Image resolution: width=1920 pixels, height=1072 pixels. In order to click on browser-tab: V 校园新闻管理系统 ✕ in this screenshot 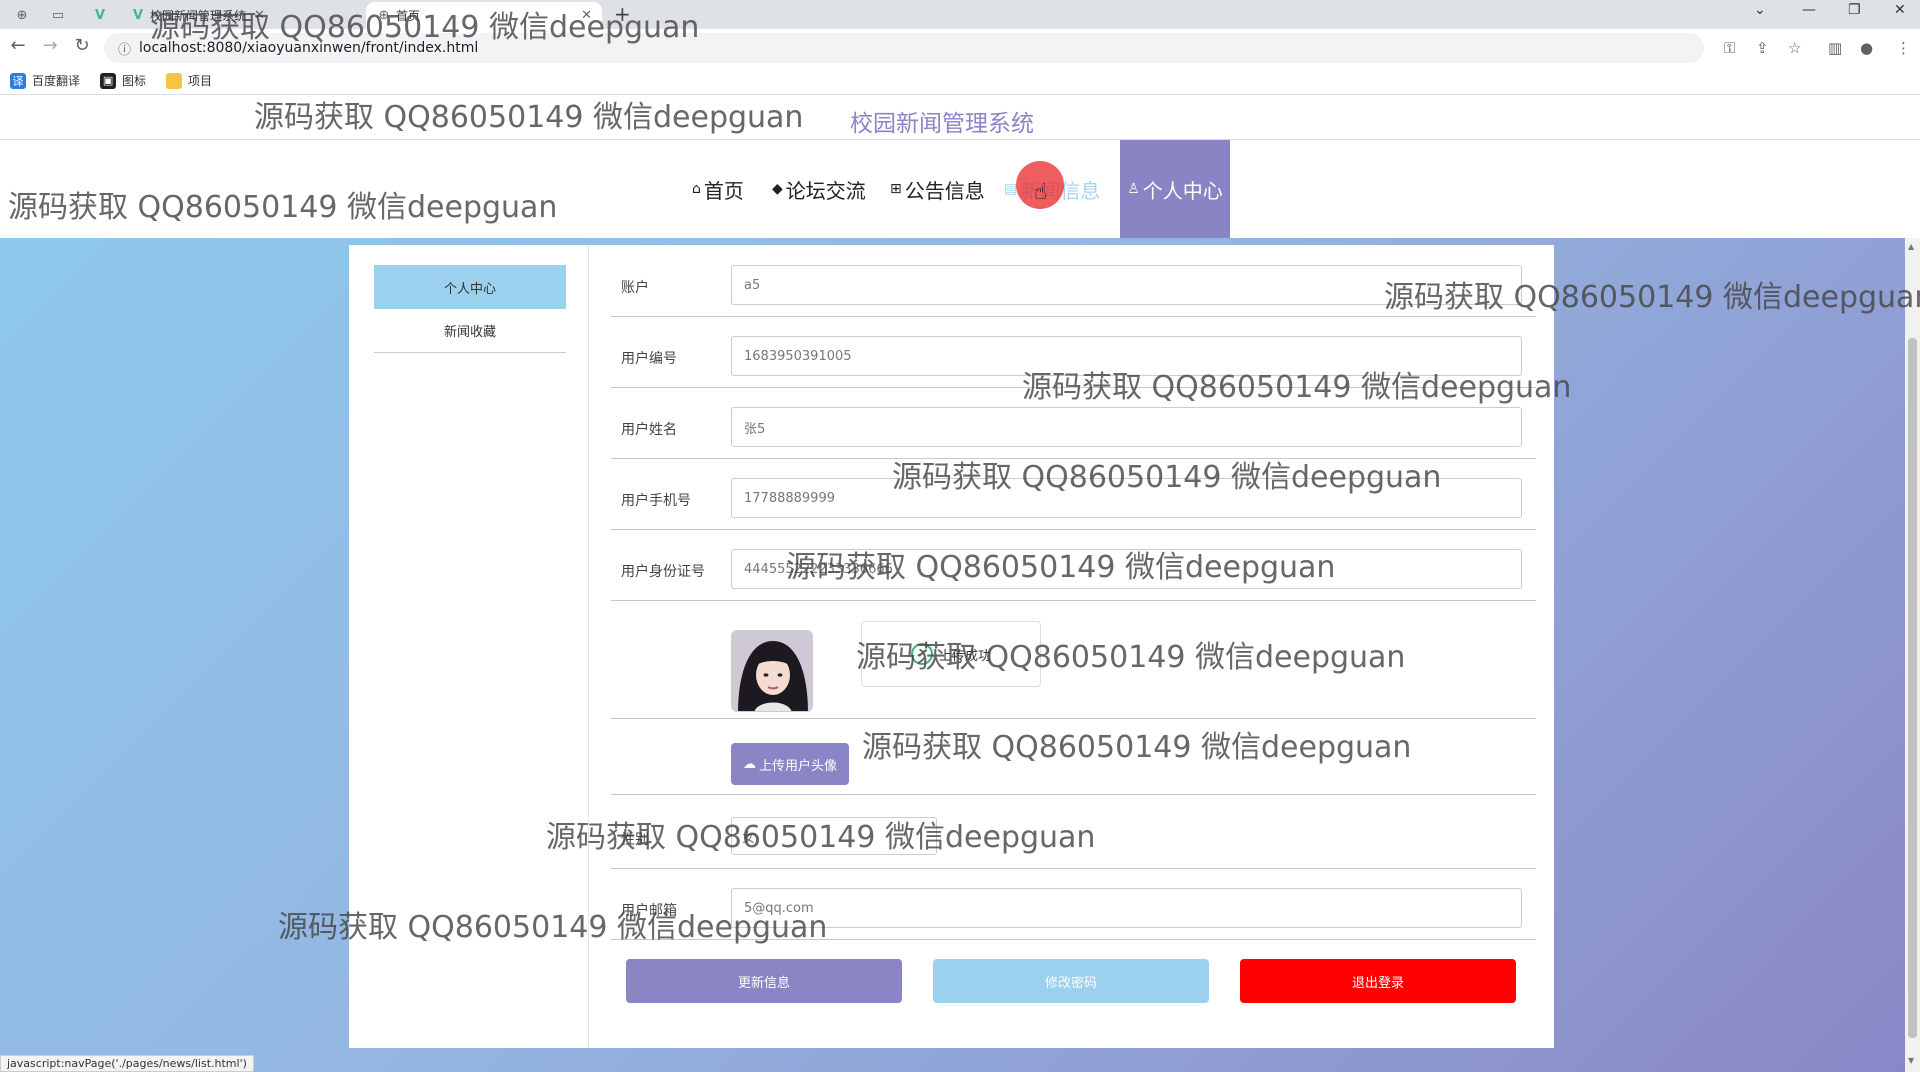, I will do `click(197, 15)`.